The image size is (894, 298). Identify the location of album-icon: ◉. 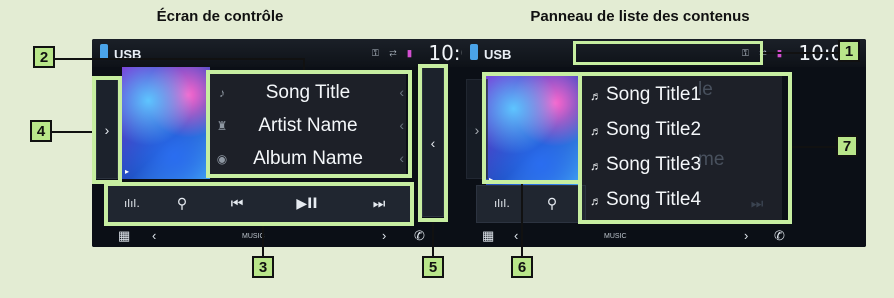
(222, 159).